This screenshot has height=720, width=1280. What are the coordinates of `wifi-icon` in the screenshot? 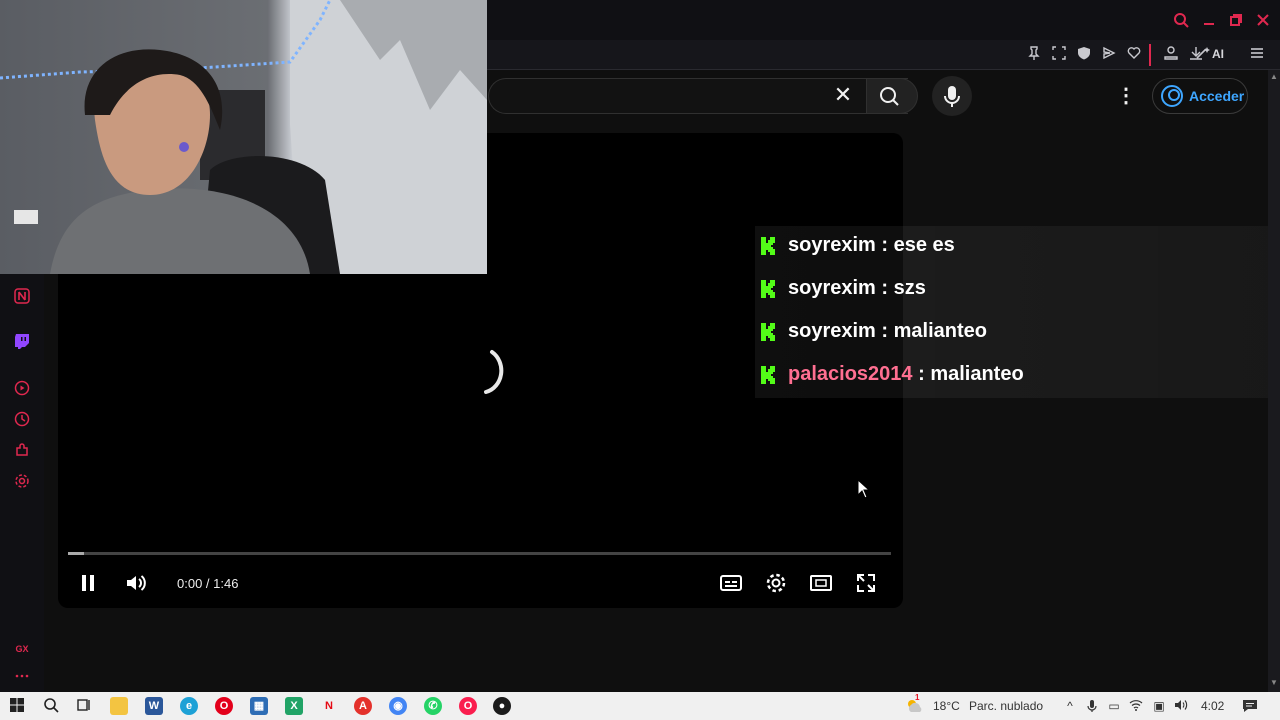 It's located at (1136, 706).